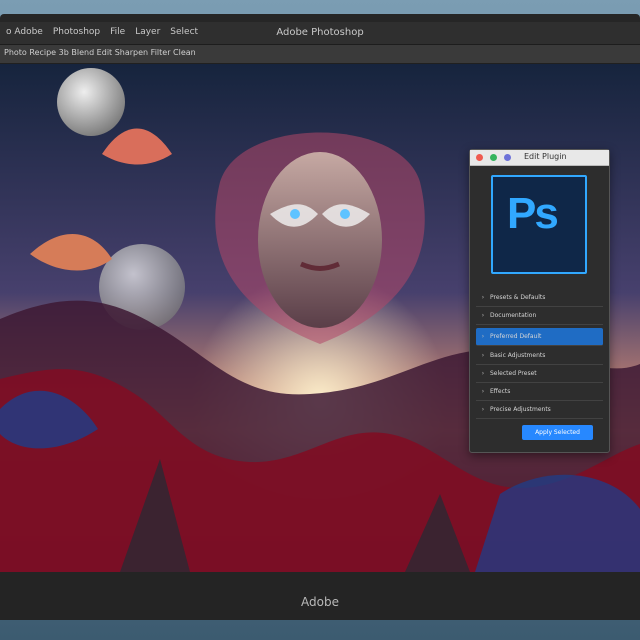 This screenshot has width=640, height=640. I want to click on panel-item-label: Basic Adjustments, so click(518, 355).